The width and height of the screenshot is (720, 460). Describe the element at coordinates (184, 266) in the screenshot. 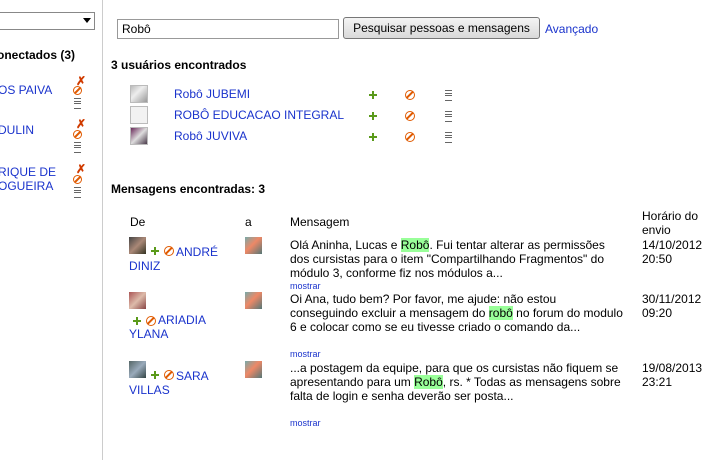

I see `sender-link: DINIZ` at that location.